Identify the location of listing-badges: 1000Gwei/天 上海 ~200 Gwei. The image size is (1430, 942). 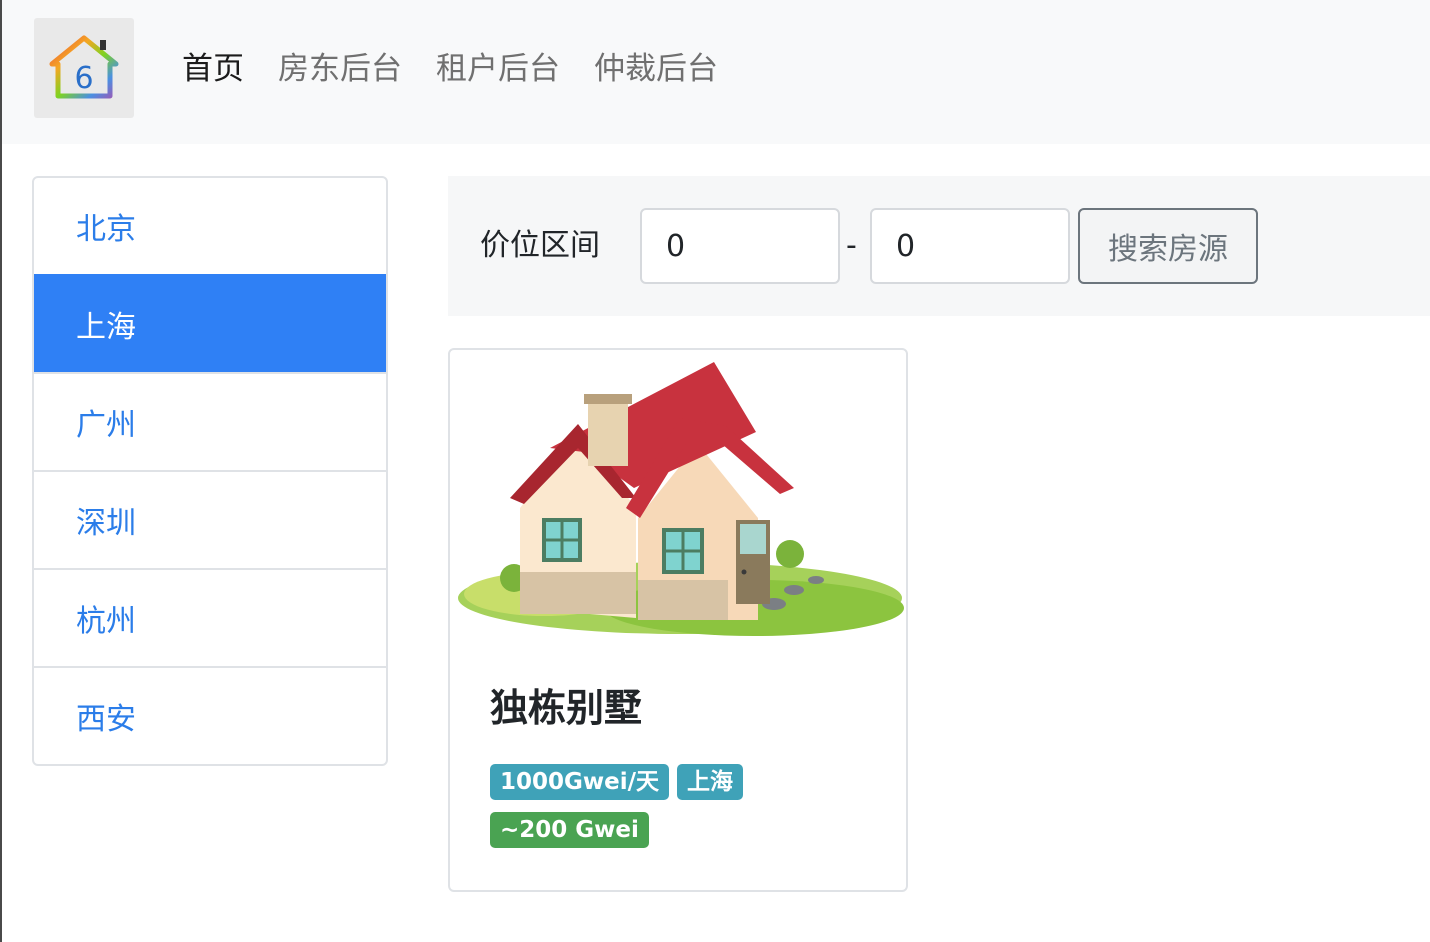
(690, 812).